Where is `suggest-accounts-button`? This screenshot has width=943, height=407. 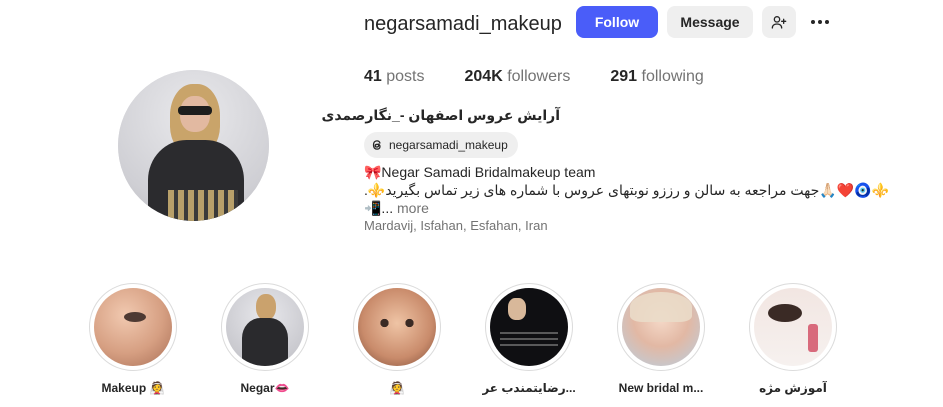
suggest-accounts-button is located at coordinates (779, 22).